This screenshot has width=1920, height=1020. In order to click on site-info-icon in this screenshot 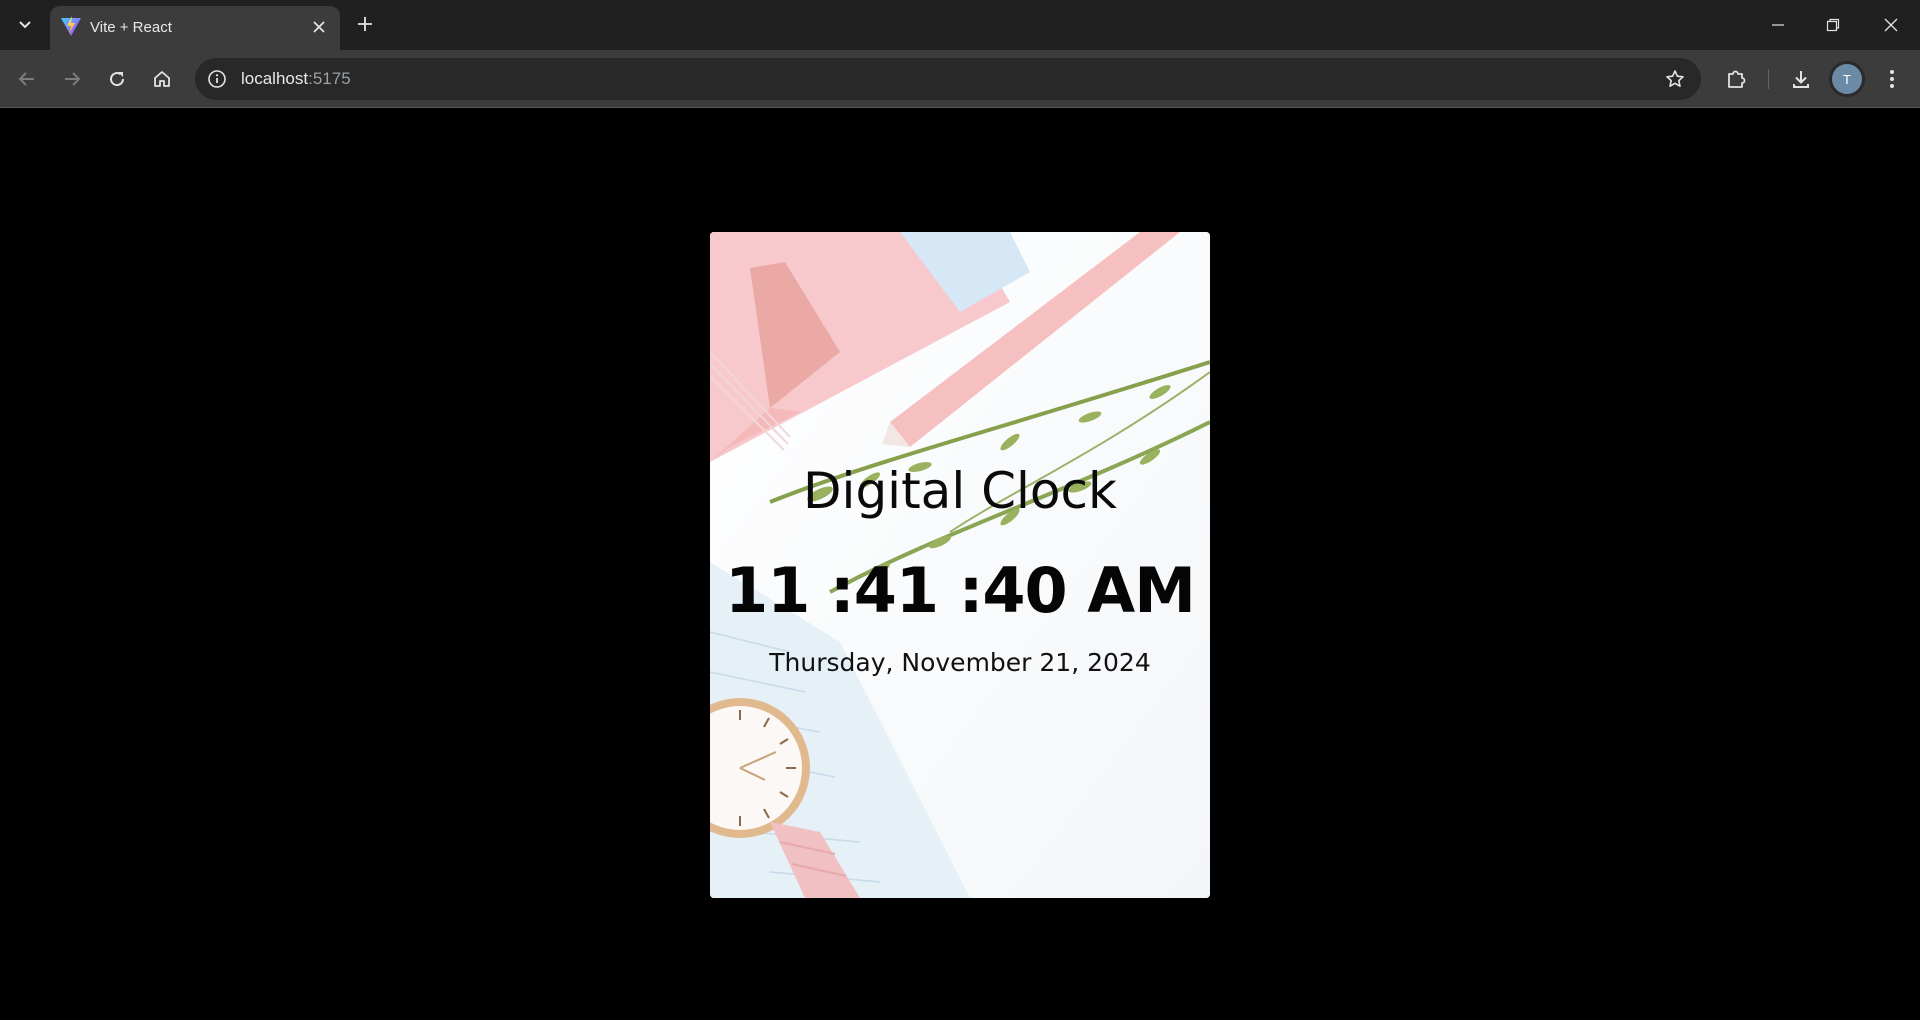, I will do `click(217, 79)`.